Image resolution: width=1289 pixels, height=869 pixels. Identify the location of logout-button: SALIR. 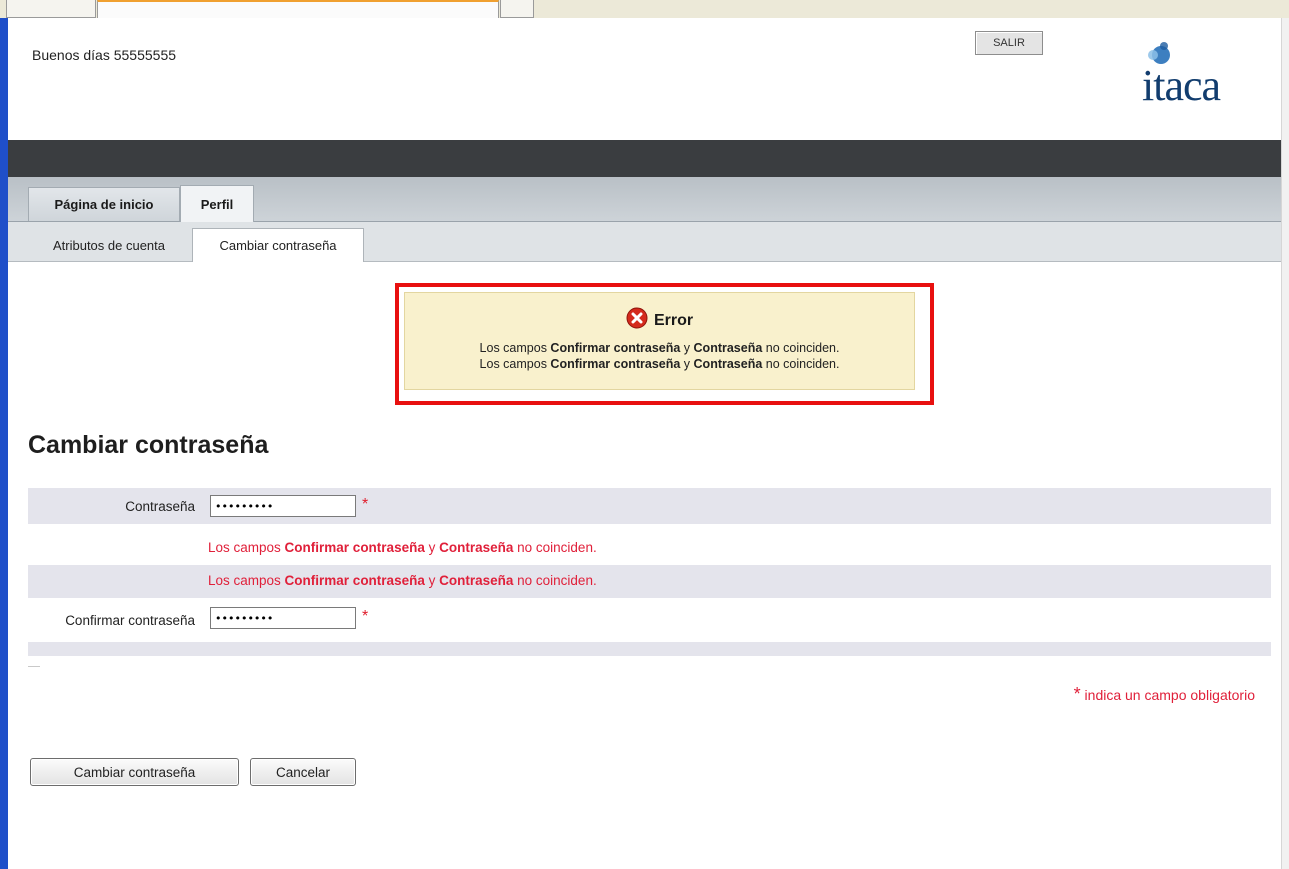
(1009, 43).